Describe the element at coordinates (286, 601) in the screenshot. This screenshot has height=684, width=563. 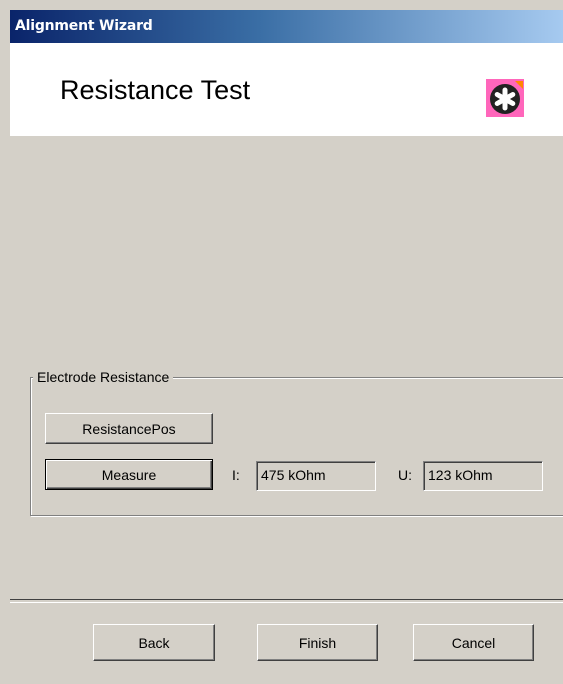
I see `footer-separator` at that location.